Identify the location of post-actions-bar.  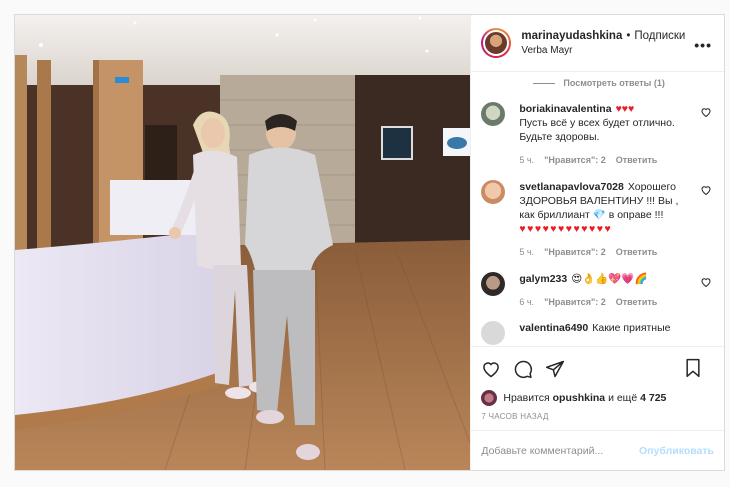
(597, 368).